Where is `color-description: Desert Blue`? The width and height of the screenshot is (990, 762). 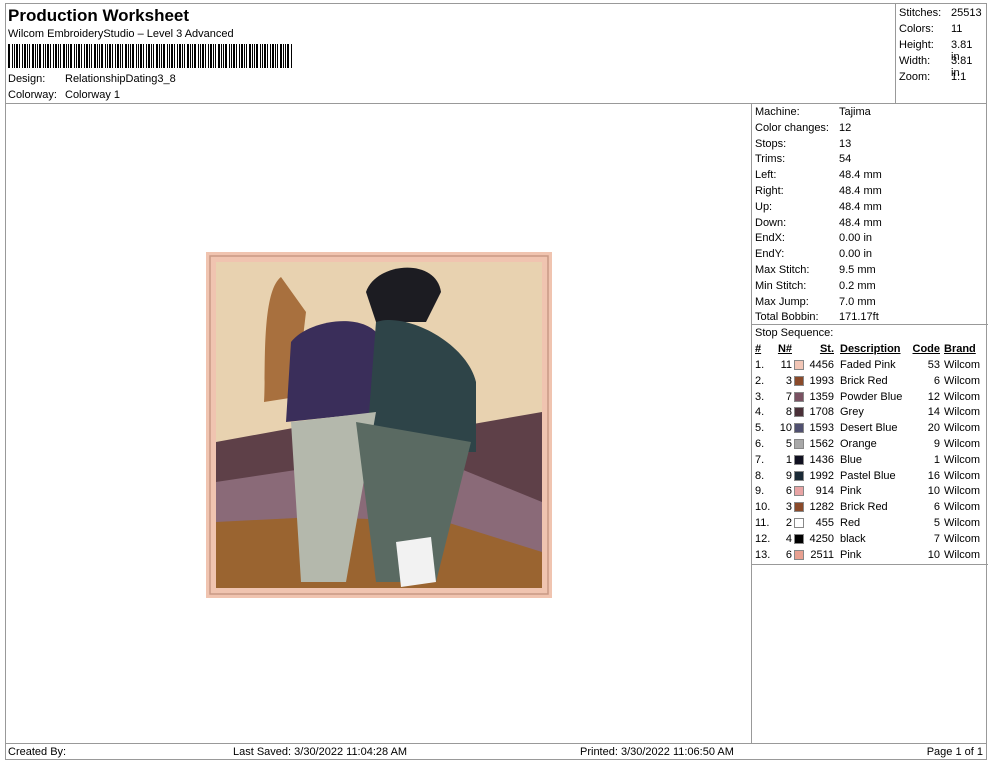
color-description: Desert Blue is located at coordinates (869, 428).